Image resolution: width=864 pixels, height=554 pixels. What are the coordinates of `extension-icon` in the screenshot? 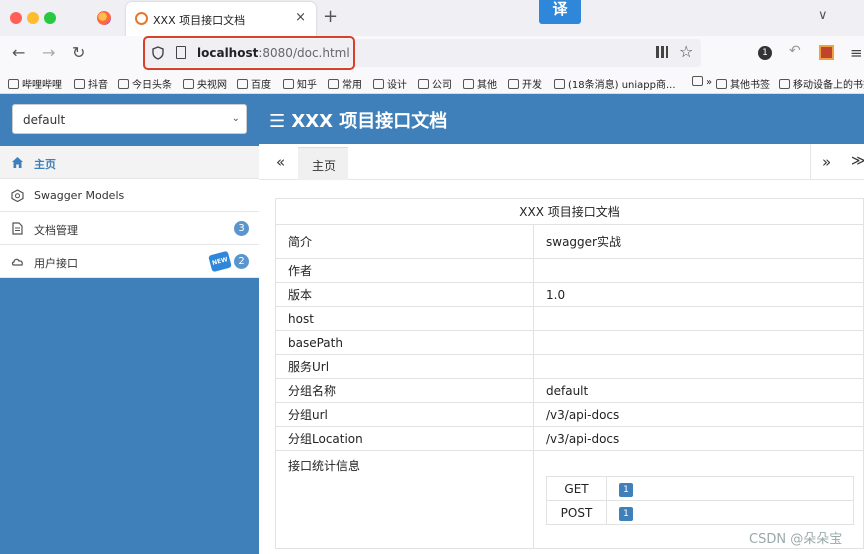 It's located at (826, 52).